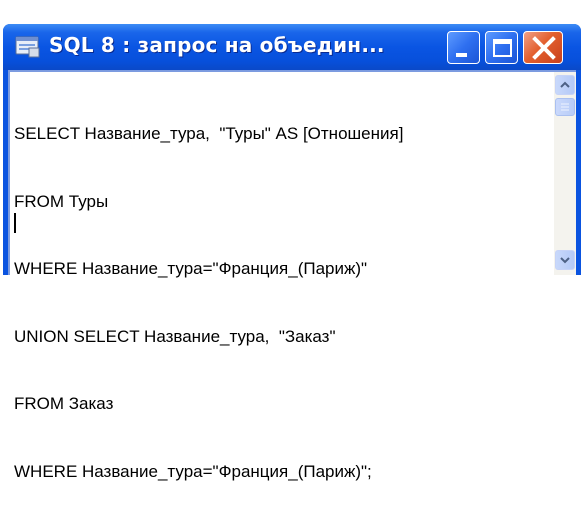  I want to click on scroll-down-button, so click(565, 260).